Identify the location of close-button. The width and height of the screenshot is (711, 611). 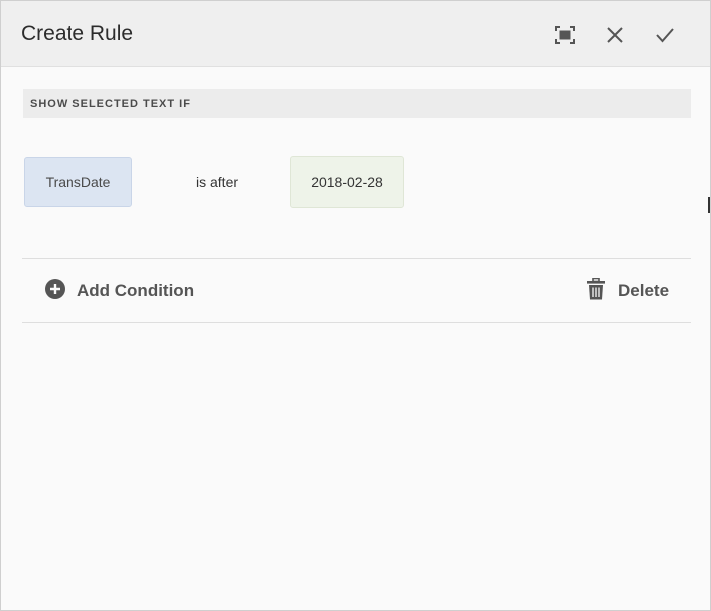
(615, 35).